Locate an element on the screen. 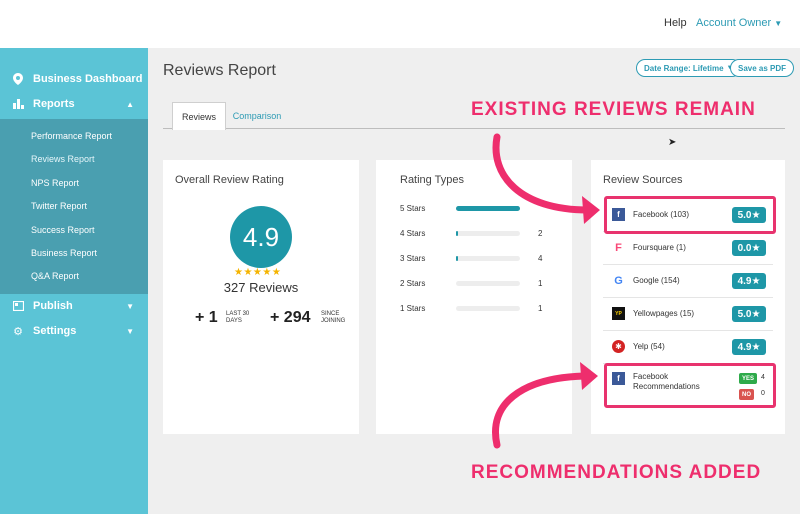  sidebar-item-label: Business Dashboard is located at coordinates (88, 79).